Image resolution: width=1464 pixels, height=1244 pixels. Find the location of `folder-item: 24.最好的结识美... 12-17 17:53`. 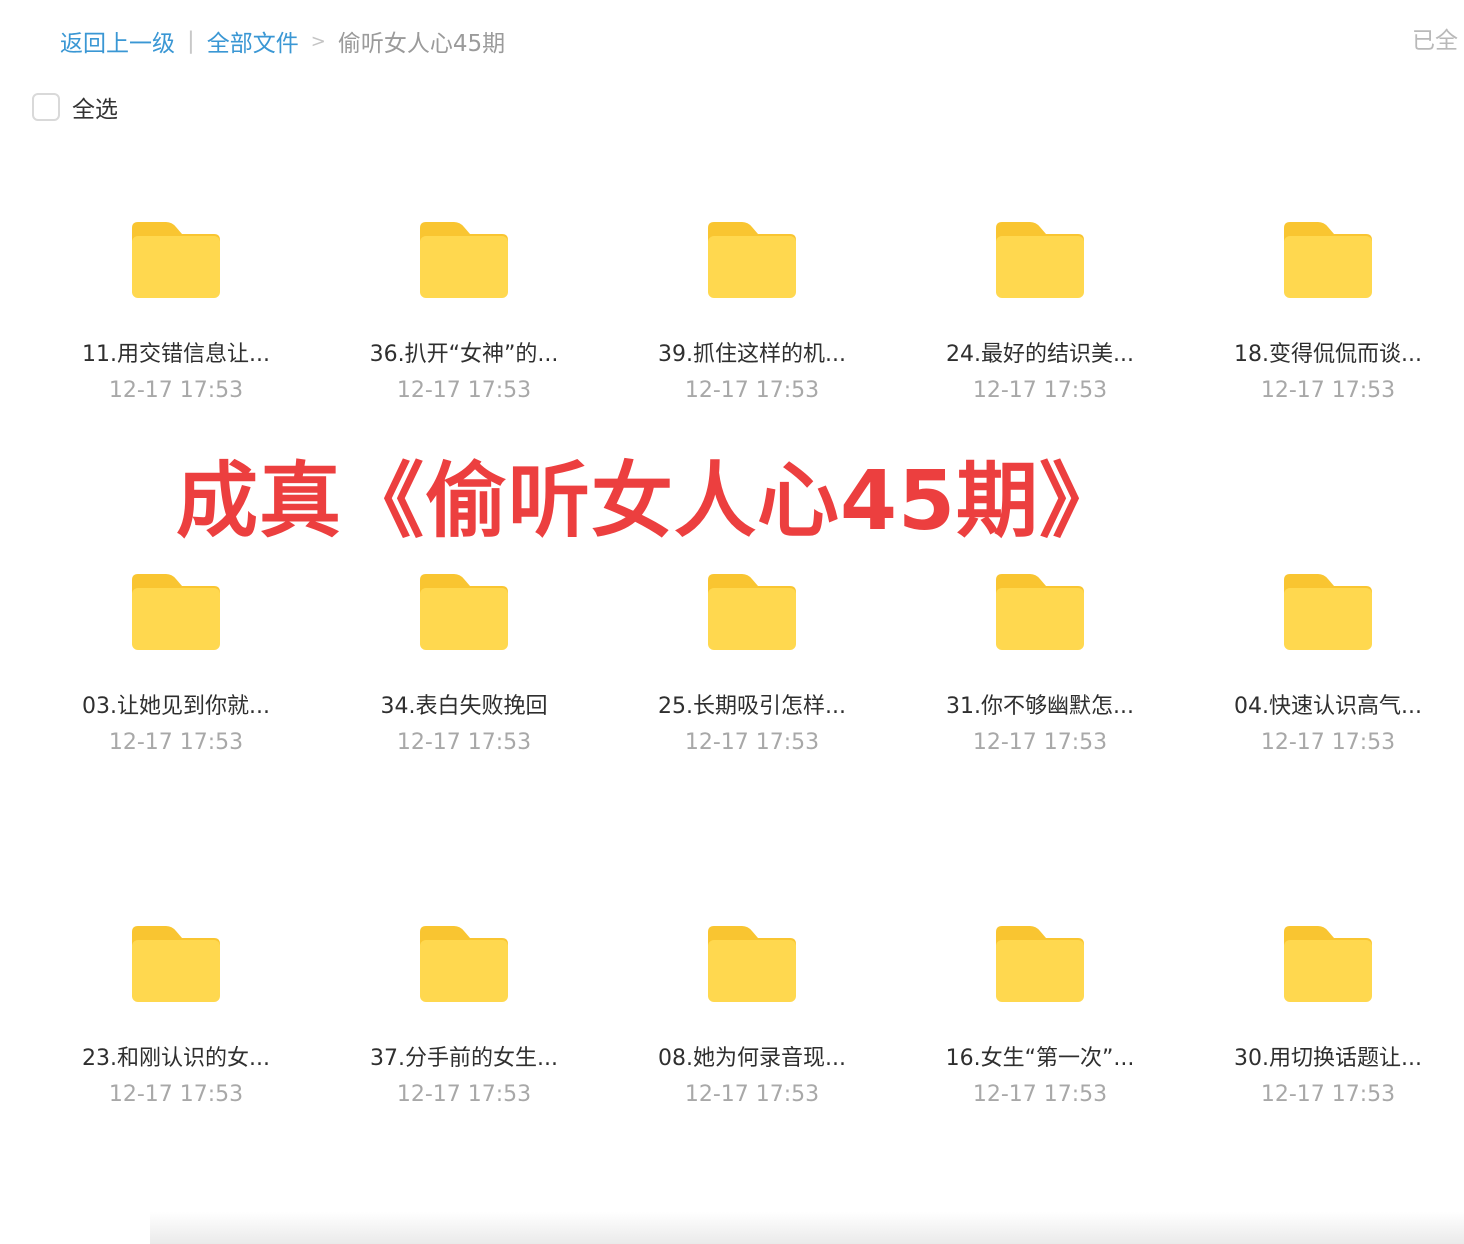

folder-item: 24.最好的结识美... 12-17 17:53 is located at coordinates (1040, 332).